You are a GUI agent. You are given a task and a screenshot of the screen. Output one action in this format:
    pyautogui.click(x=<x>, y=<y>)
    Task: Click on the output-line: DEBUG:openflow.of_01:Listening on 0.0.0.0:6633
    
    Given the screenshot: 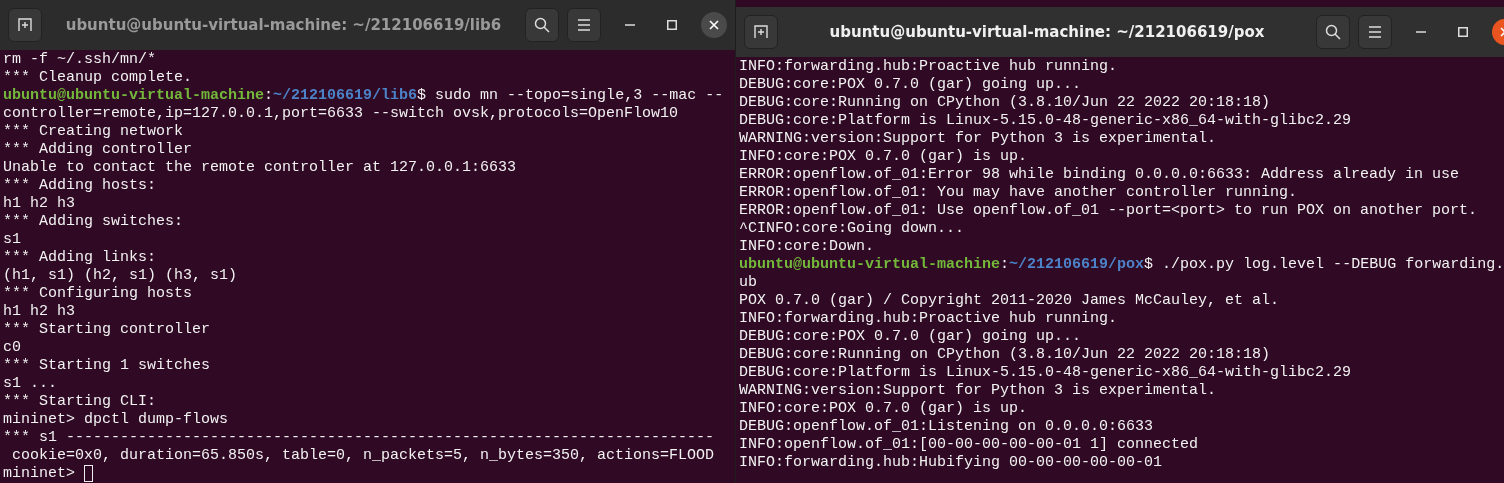 What is the action you would take?
    pyautogui.click(x=946, y=426)
    